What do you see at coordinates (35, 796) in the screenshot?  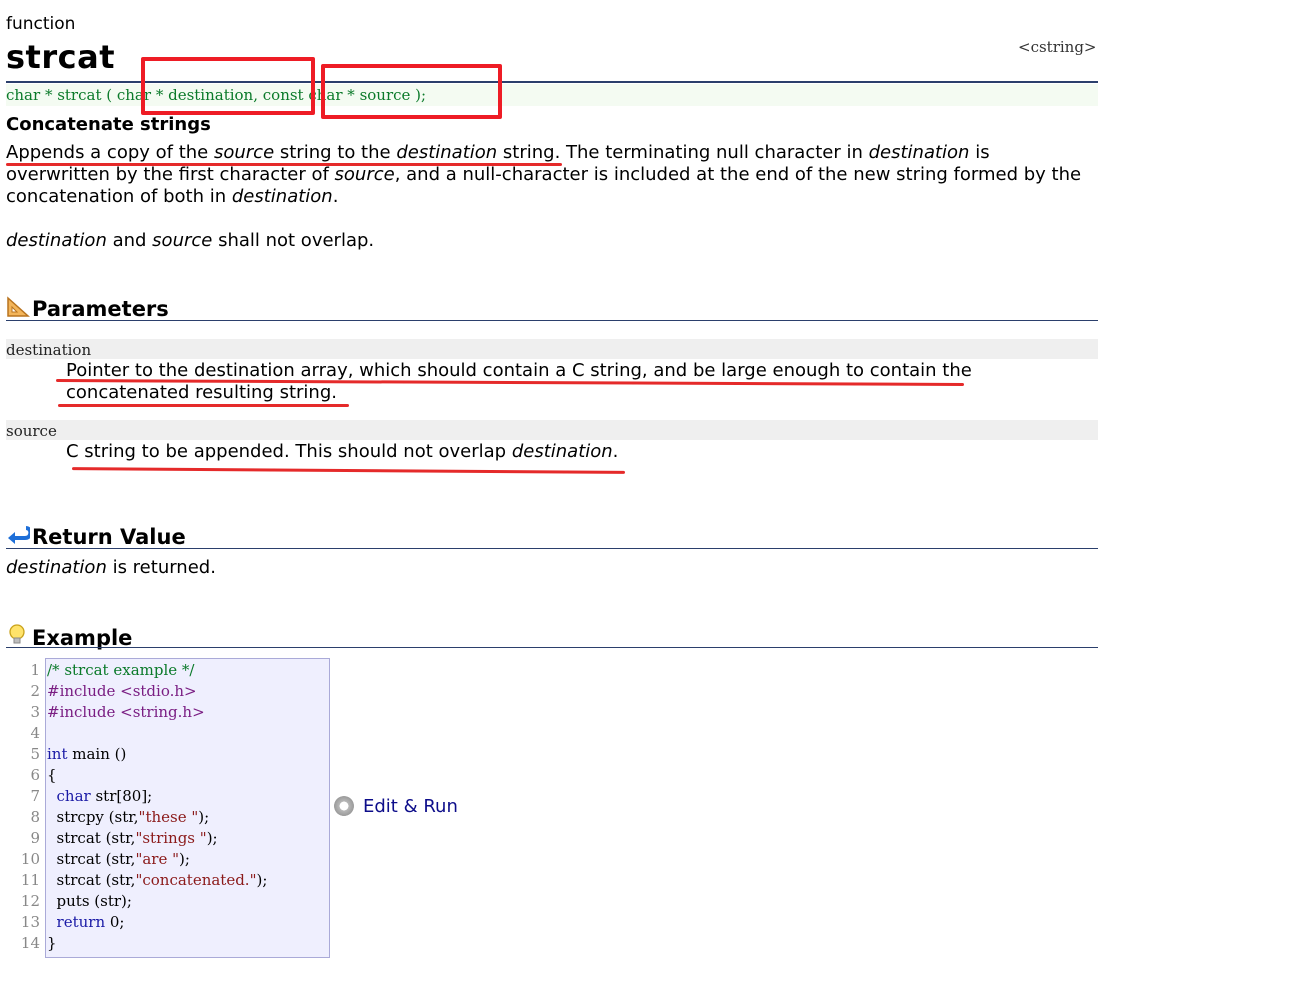 I see `code-line-number: 7` at bounding box center [35, 796].